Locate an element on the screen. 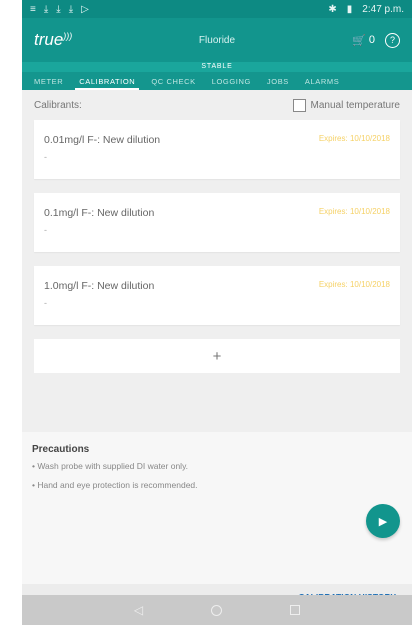  start-calibration-button: ▶ is located at coordinates (383, 521).